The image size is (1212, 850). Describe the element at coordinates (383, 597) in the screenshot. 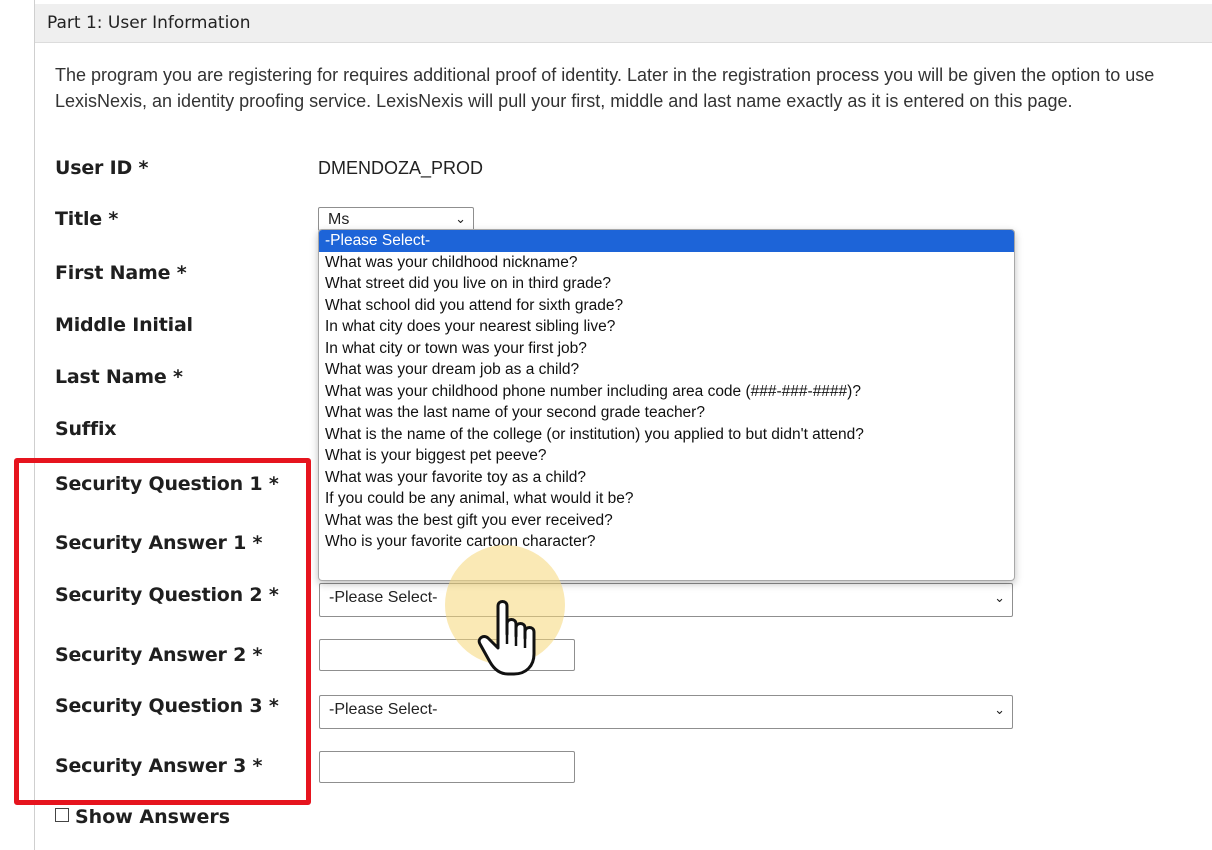

I see `security-question-2-value: -Please Select-` at that location.